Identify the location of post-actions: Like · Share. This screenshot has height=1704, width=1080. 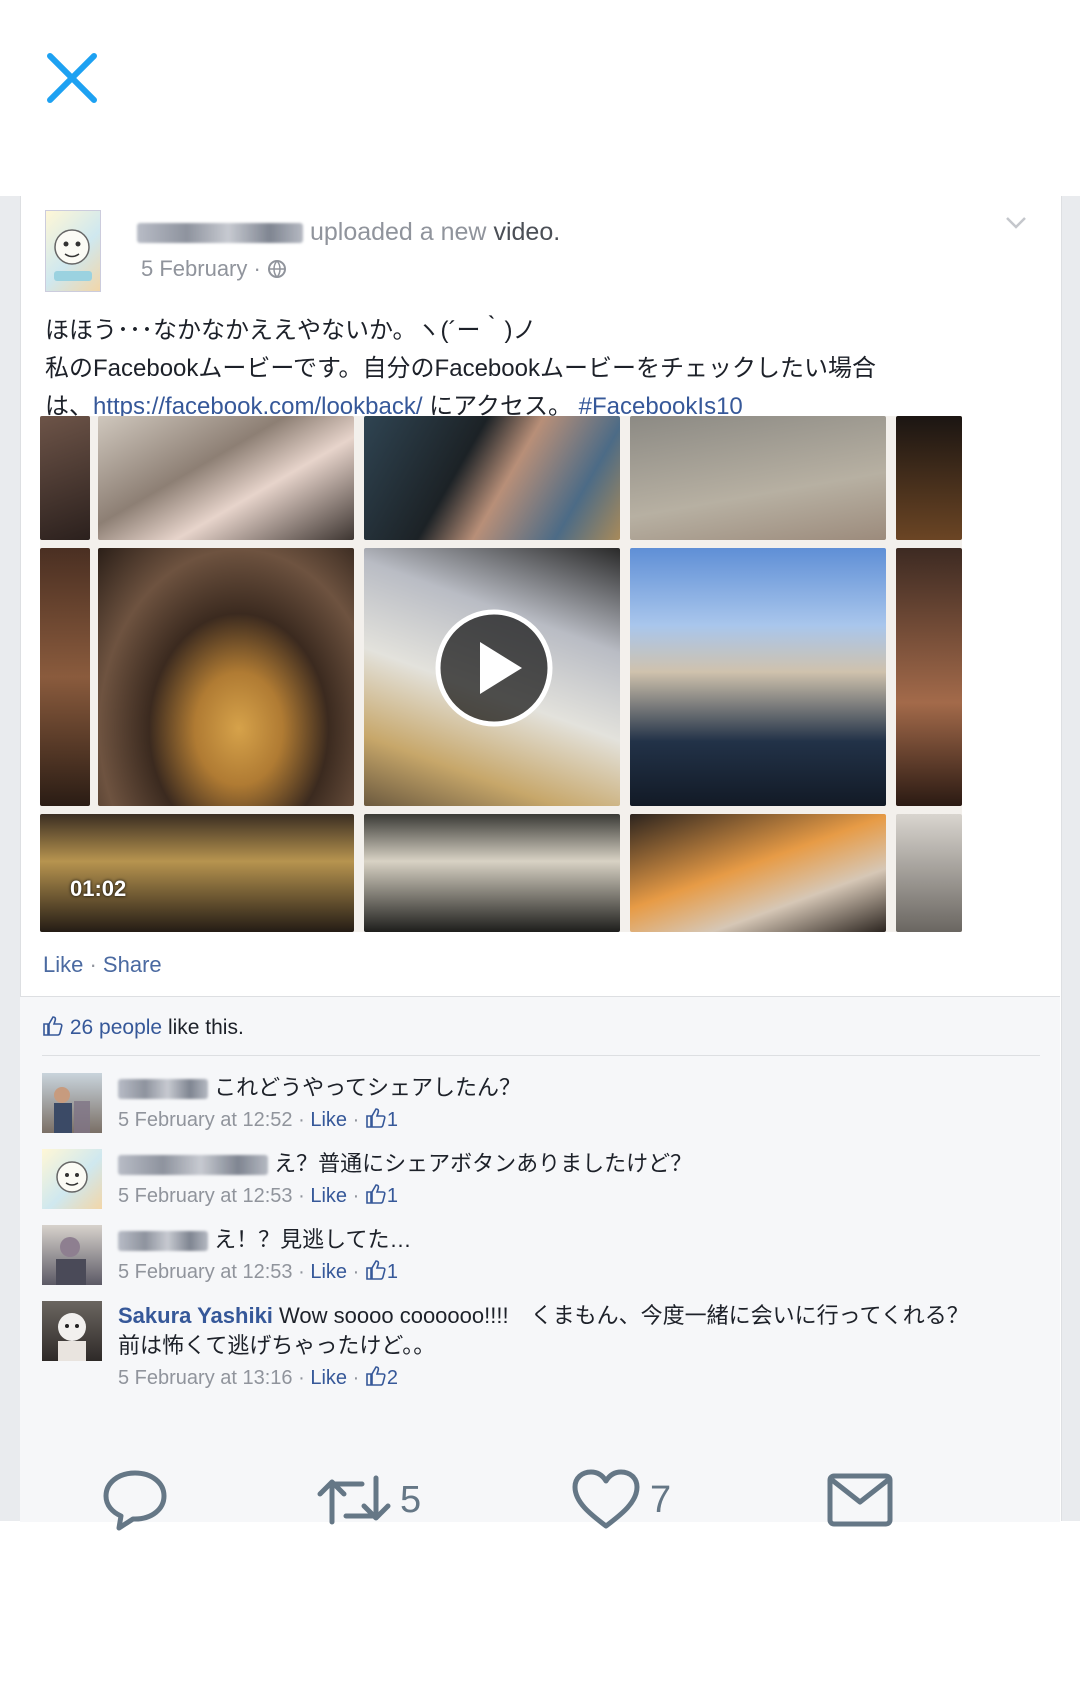
(102, 965).